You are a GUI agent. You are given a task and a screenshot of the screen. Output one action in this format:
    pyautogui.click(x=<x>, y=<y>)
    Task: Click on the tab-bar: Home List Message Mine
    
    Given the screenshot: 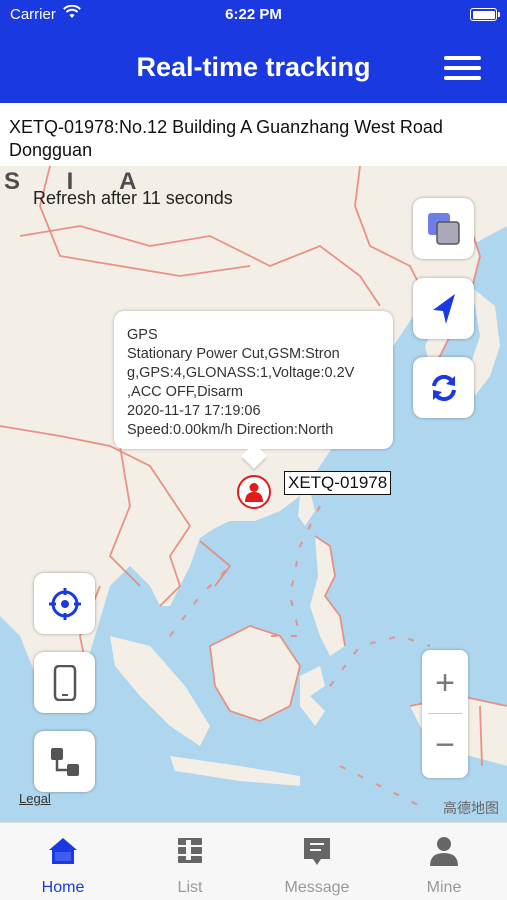 What is the action you would take?
    pyautogui.click(x=253, y=861)
    